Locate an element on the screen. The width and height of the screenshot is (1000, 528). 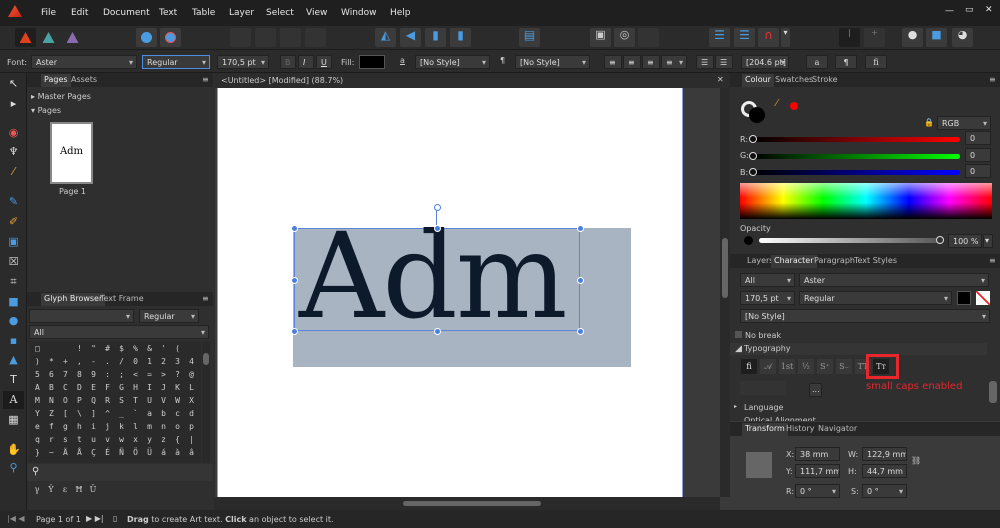
colour-model-select: RGB is located at coordinates (964, 123).